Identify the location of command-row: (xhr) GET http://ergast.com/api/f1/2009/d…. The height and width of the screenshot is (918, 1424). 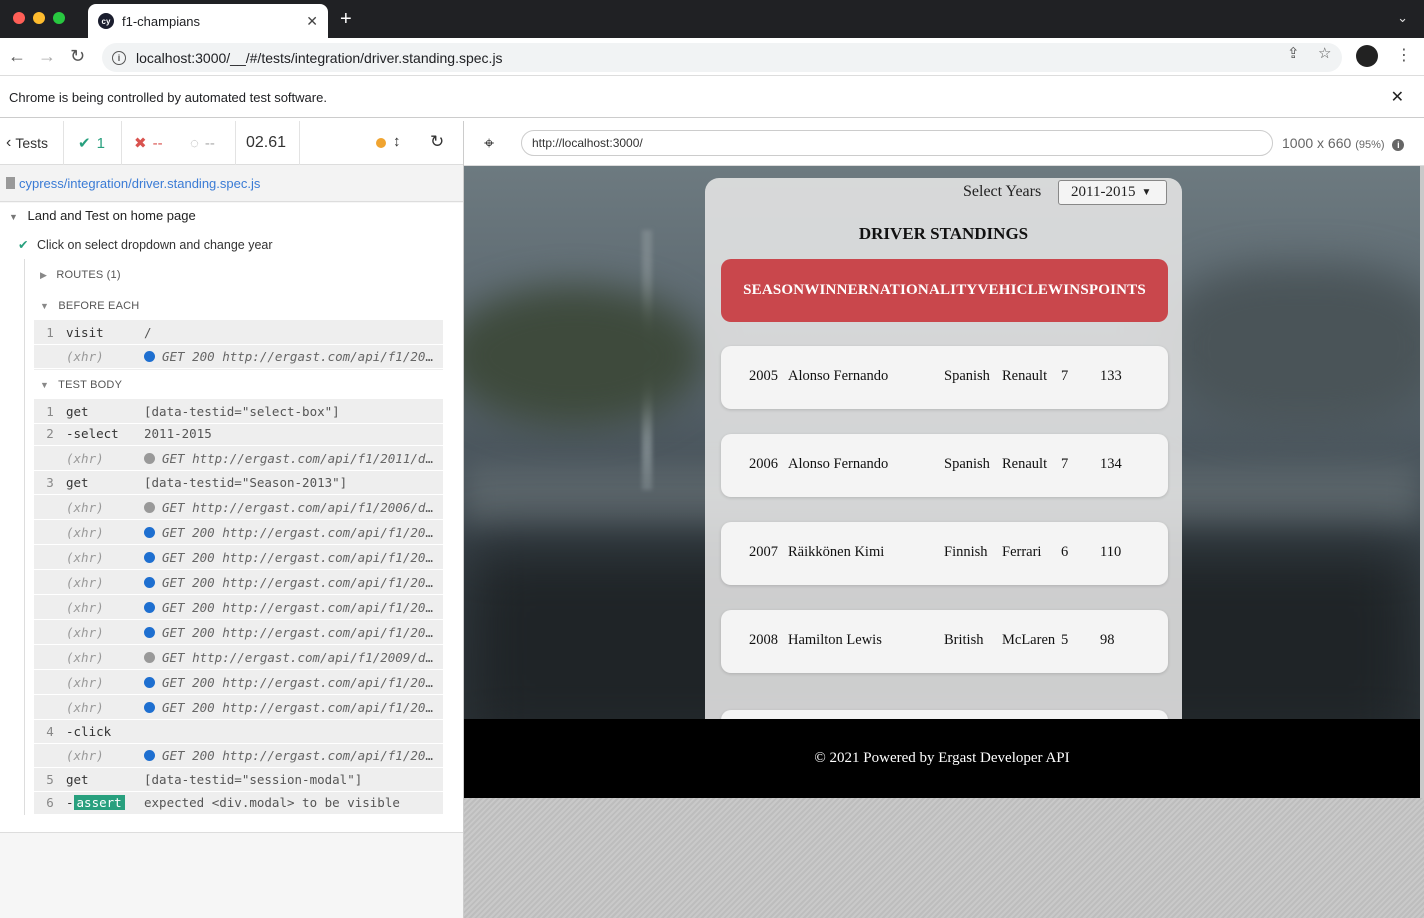
(238, 657).